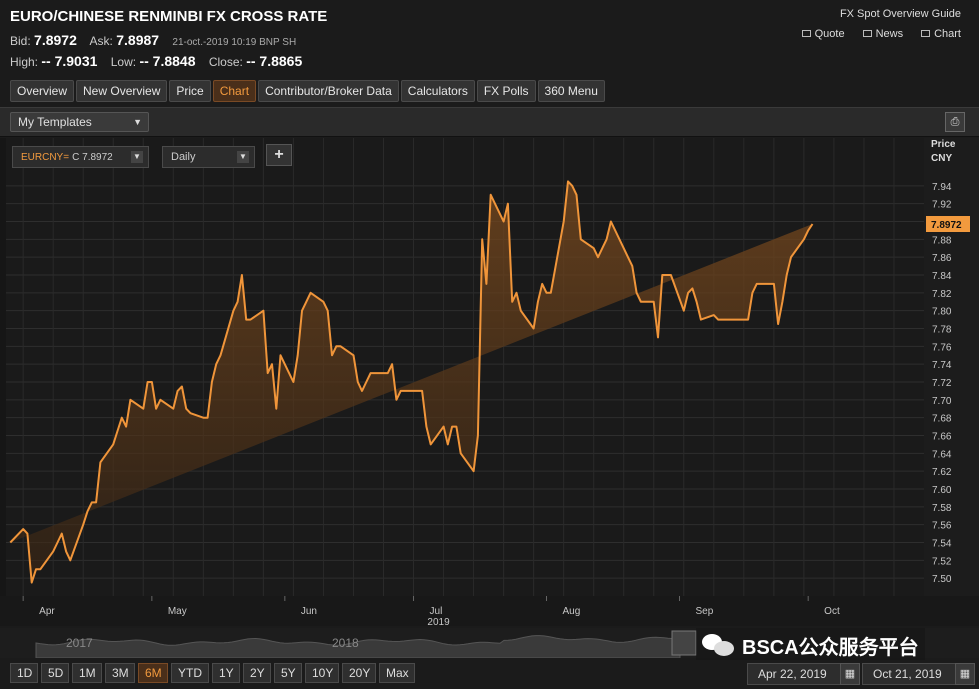  Describe the element at coordinates (942, 472) in the screenshot. I see `y-tick-label: 7.62` at that location.